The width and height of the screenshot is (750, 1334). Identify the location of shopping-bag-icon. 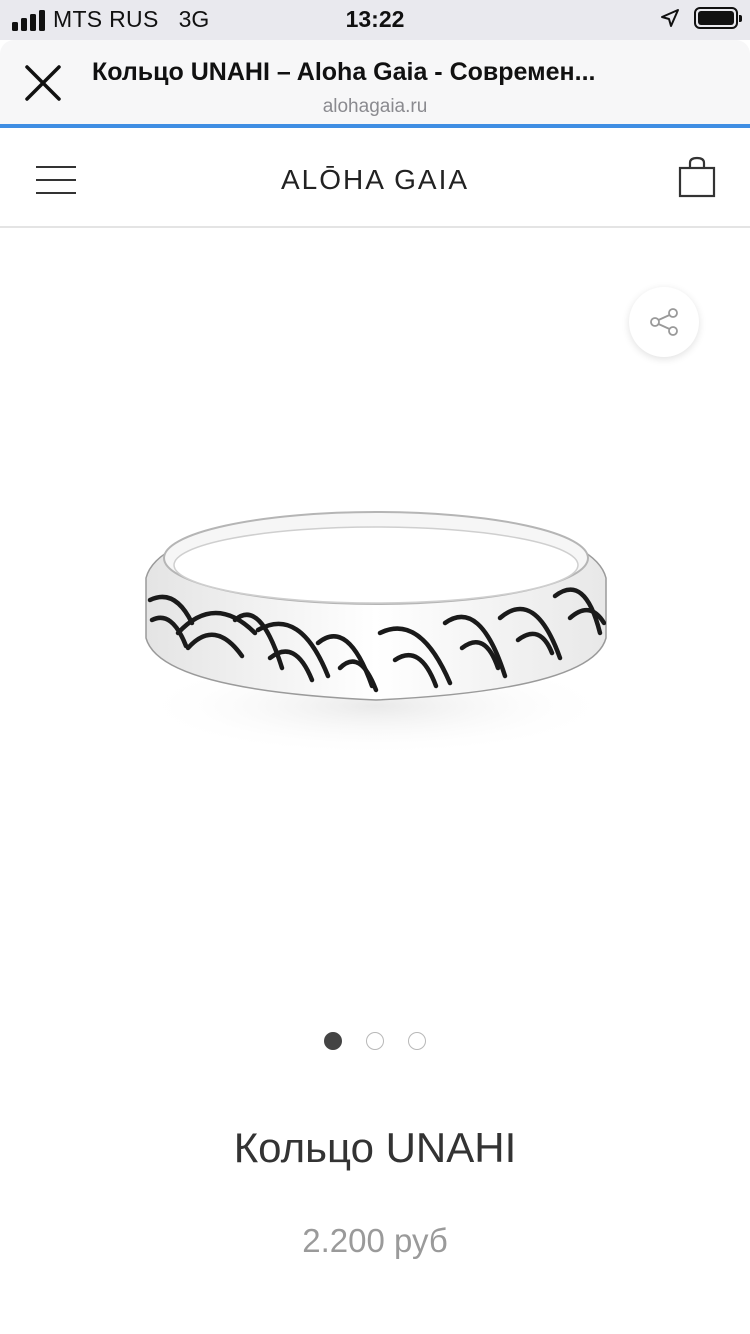
(697, 177).